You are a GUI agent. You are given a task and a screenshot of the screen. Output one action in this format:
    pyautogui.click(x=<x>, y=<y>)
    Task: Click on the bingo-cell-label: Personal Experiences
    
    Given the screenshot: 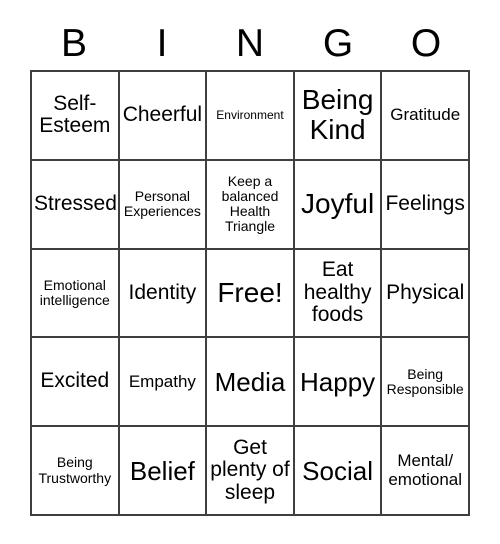 What is the action you would take?
    pyautogui.click(x=162, y=204)
    